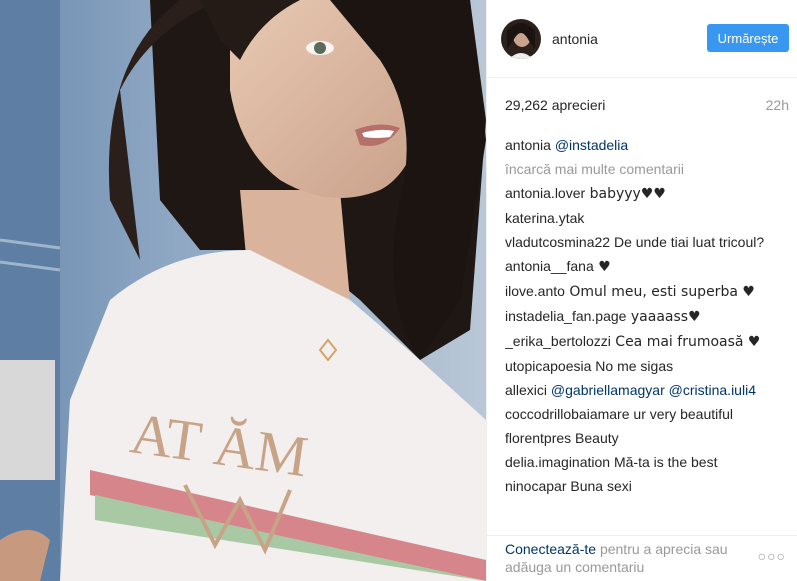 This screenshot has height=581, width=797. I want to click on comment-username: instadelia_fan.page, so click(565, 316).